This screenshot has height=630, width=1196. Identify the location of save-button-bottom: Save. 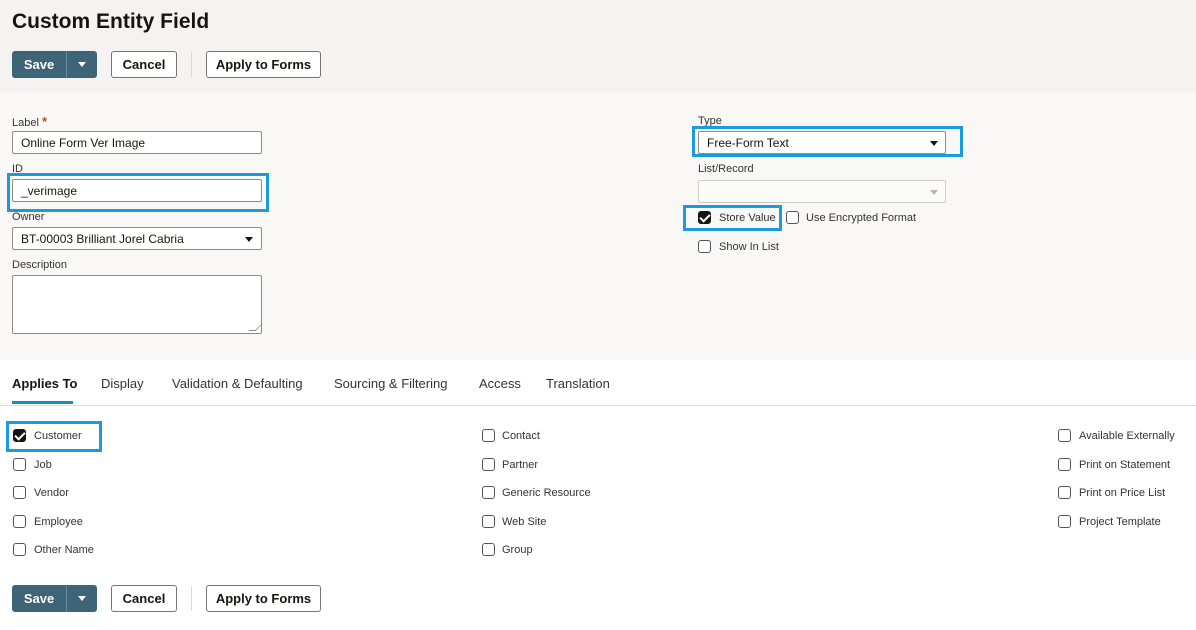
(39, 598).